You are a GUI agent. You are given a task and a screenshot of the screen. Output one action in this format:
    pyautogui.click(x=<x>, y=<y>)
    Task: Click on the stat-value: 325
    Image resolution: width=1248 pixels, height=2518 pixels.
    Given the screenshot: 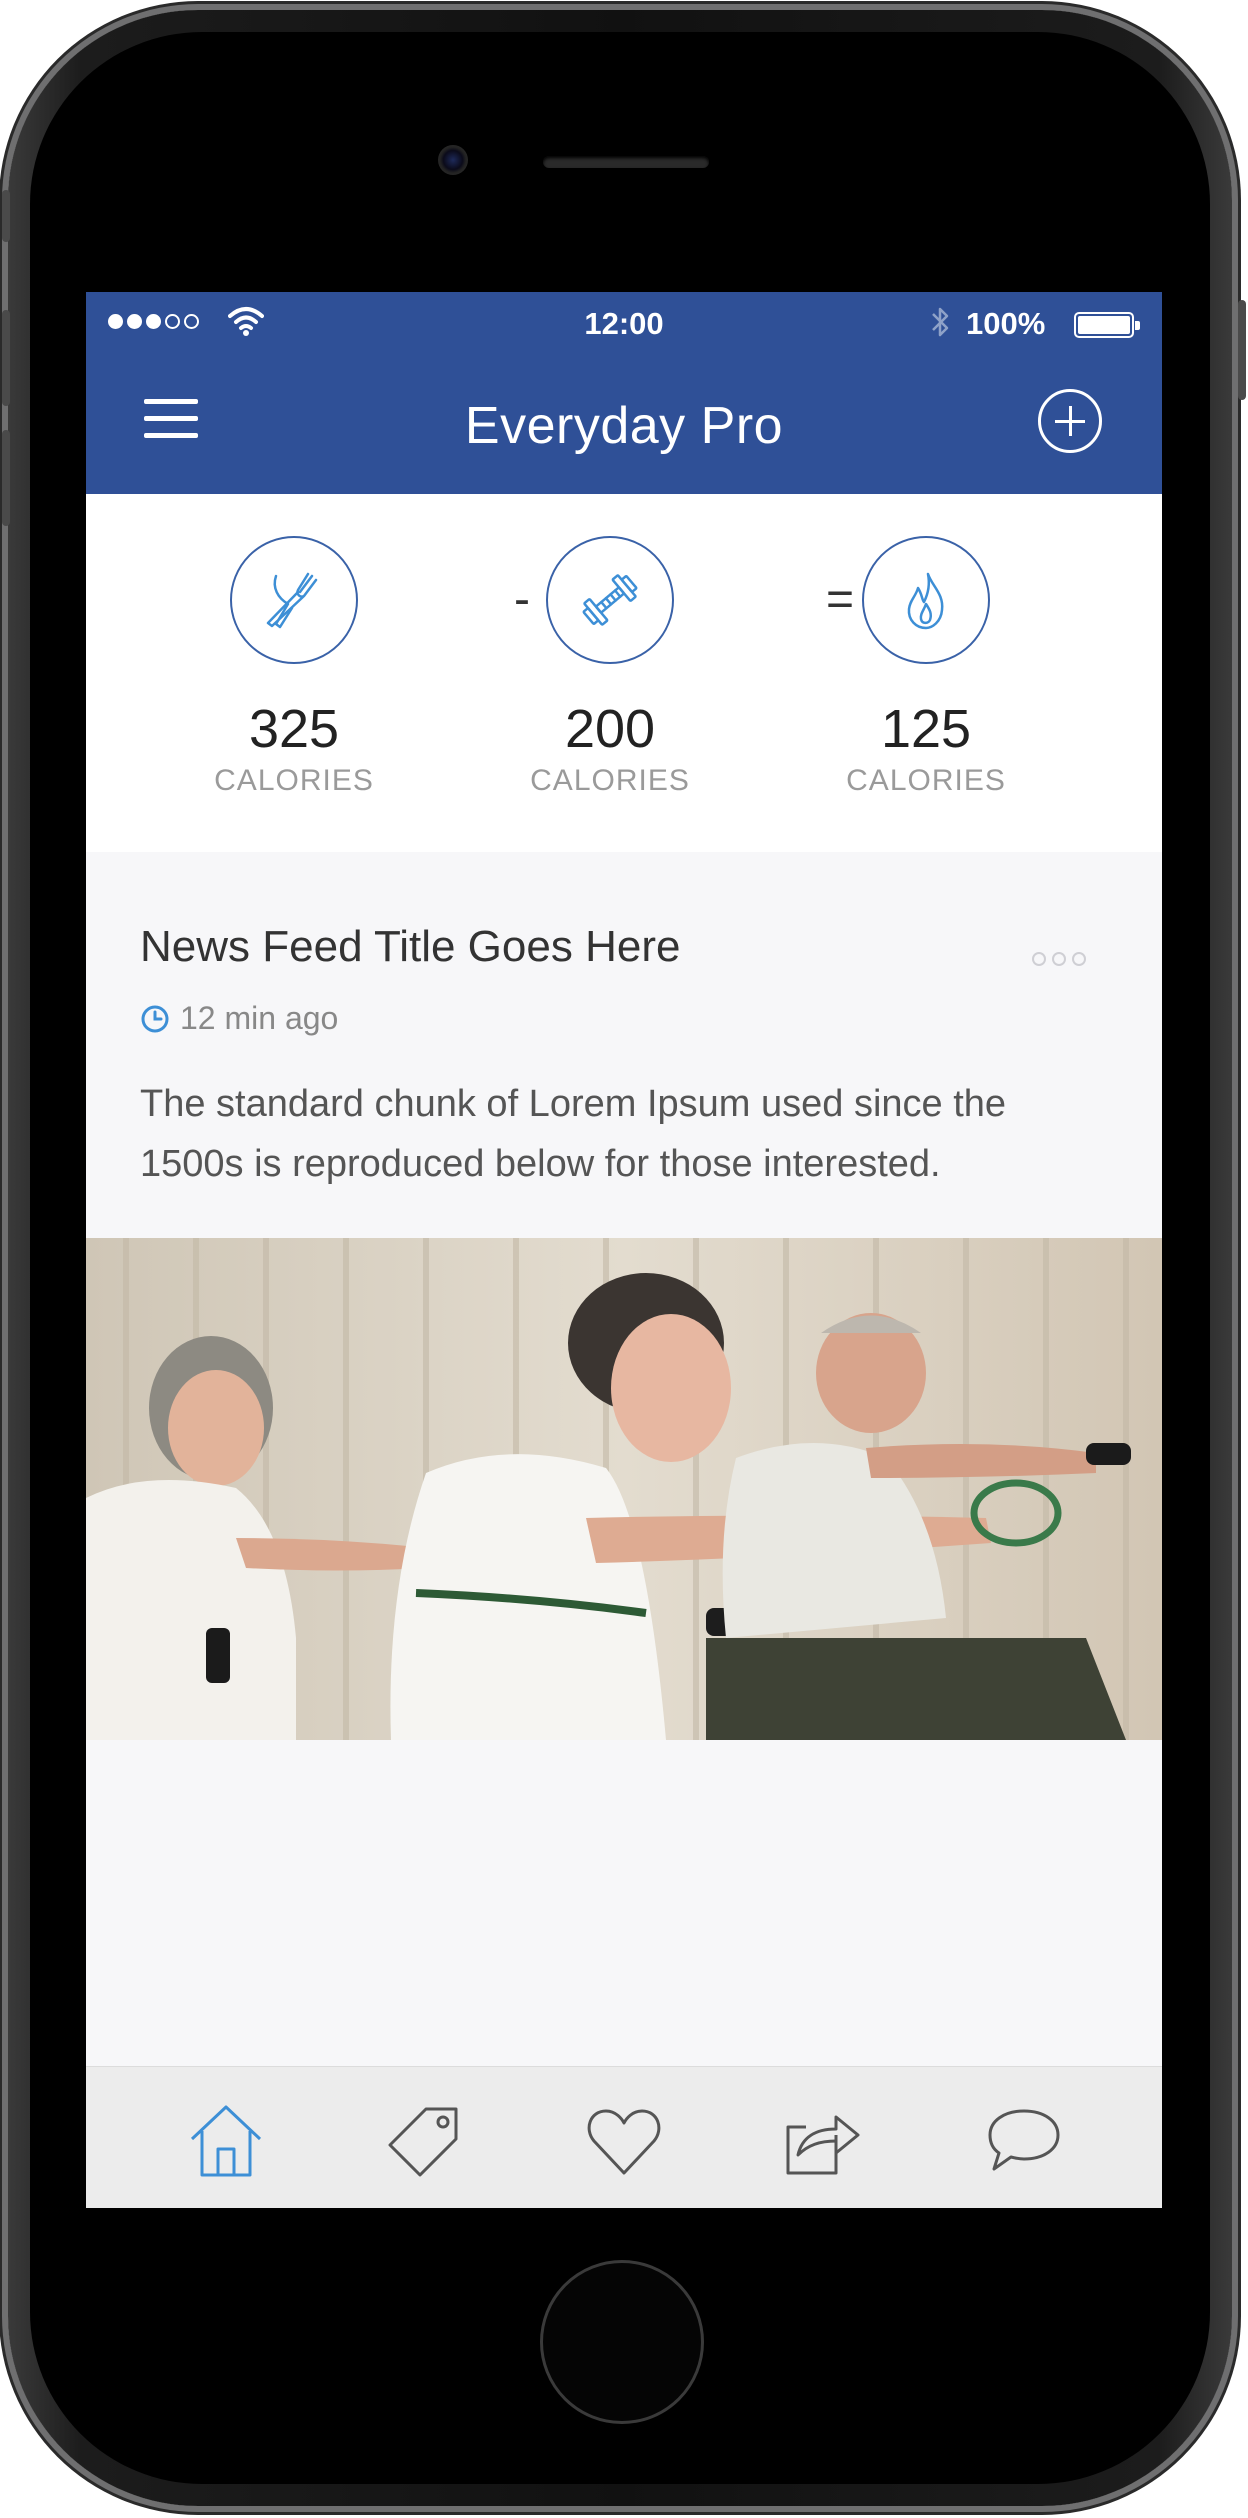 What is the action you would take?
    pyautogui.click(x=294, y=729)
    